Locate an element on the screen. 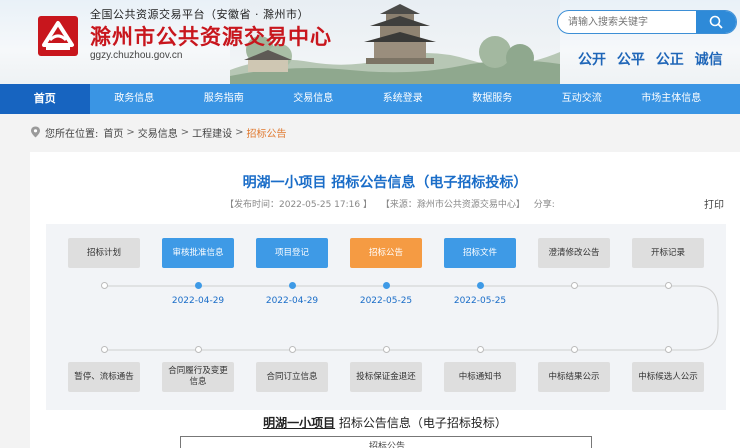 This screenshot has width=740, height=448. breadcrumb-prefix: 您所在位置: is located at coordinates (72, 134).